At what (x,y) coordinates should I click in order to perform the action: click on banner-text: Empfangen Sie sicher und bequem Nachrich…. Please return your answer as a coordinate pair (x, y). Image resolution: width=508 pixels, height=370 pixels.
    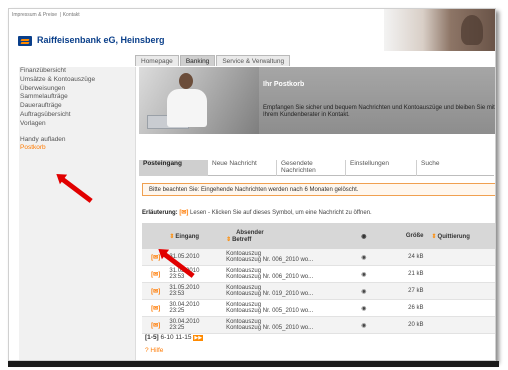
    Looking at the image, I should click on (379, 112).